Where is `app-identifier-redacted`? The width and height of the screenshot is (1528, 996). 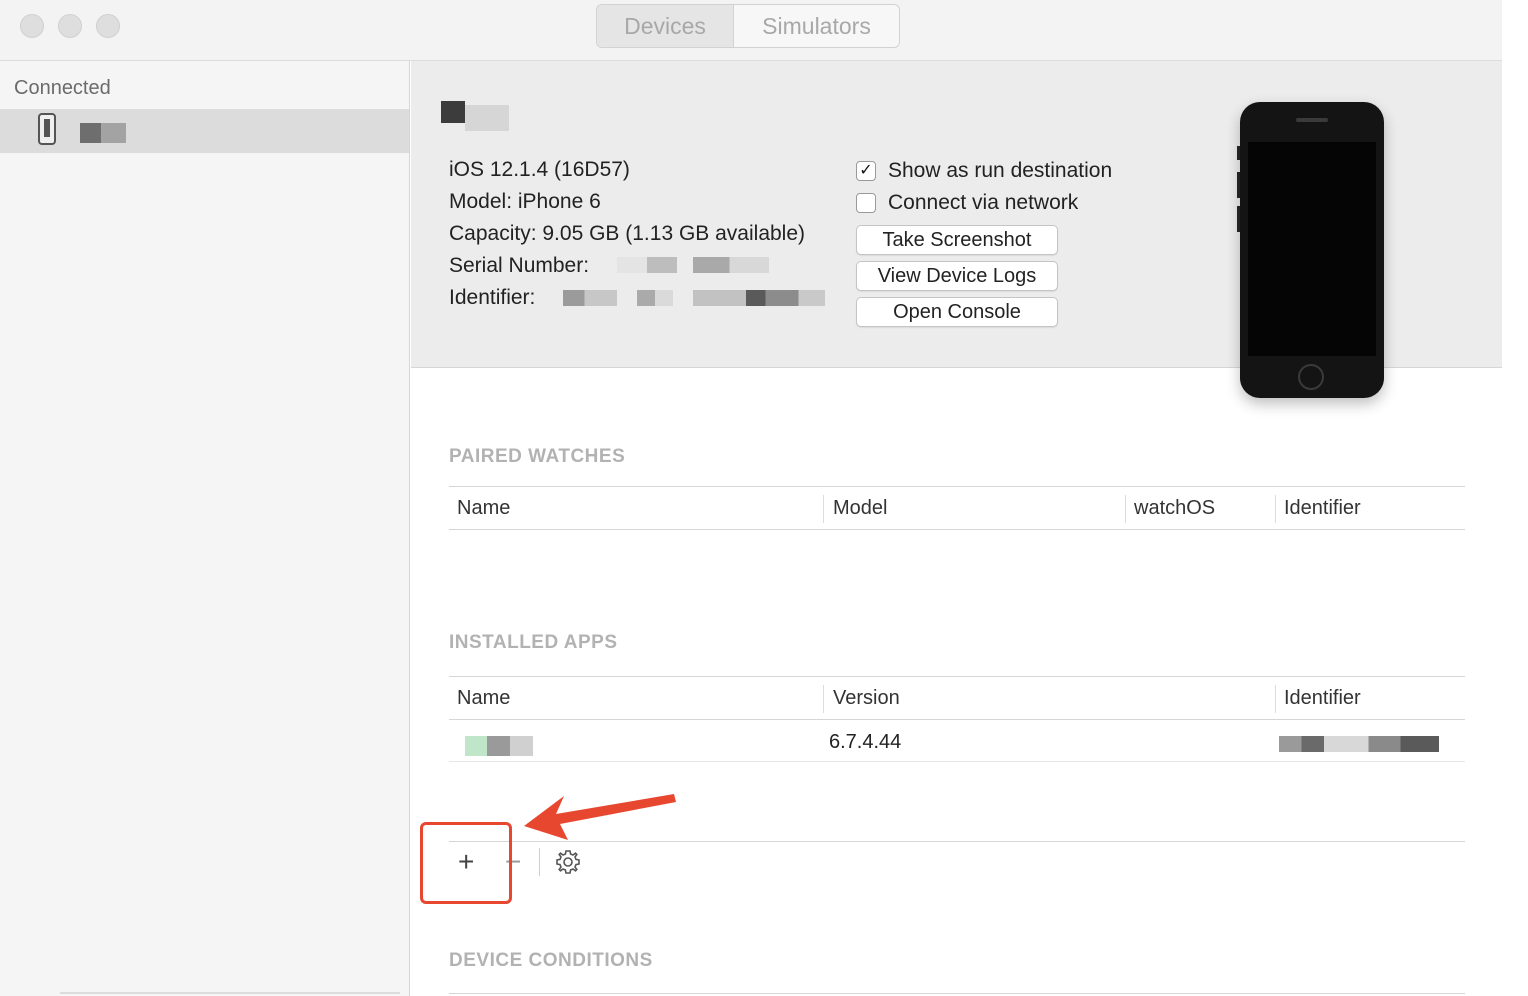
app-identifier-redacted is located at coordinates (1359, 744).